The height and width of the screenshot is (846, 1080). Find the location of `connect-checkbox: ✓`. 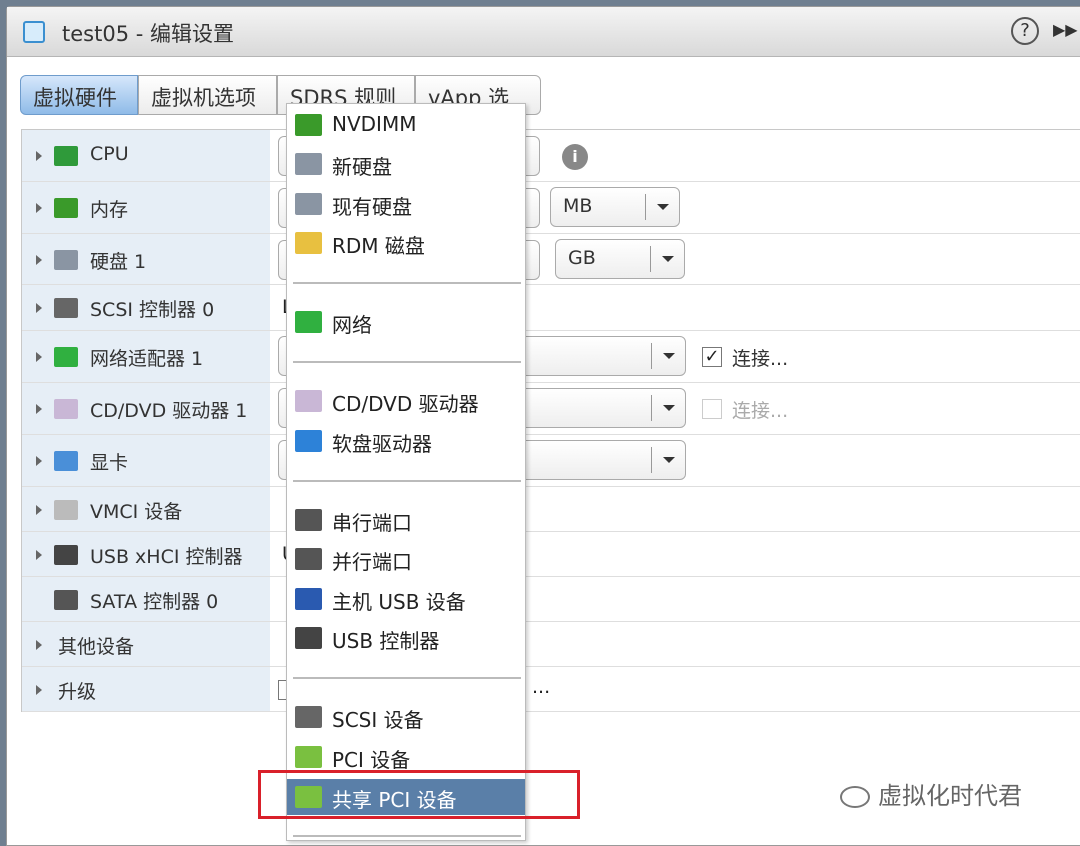

connect-checkbox: ✓ is located at coordinates (712, 357).